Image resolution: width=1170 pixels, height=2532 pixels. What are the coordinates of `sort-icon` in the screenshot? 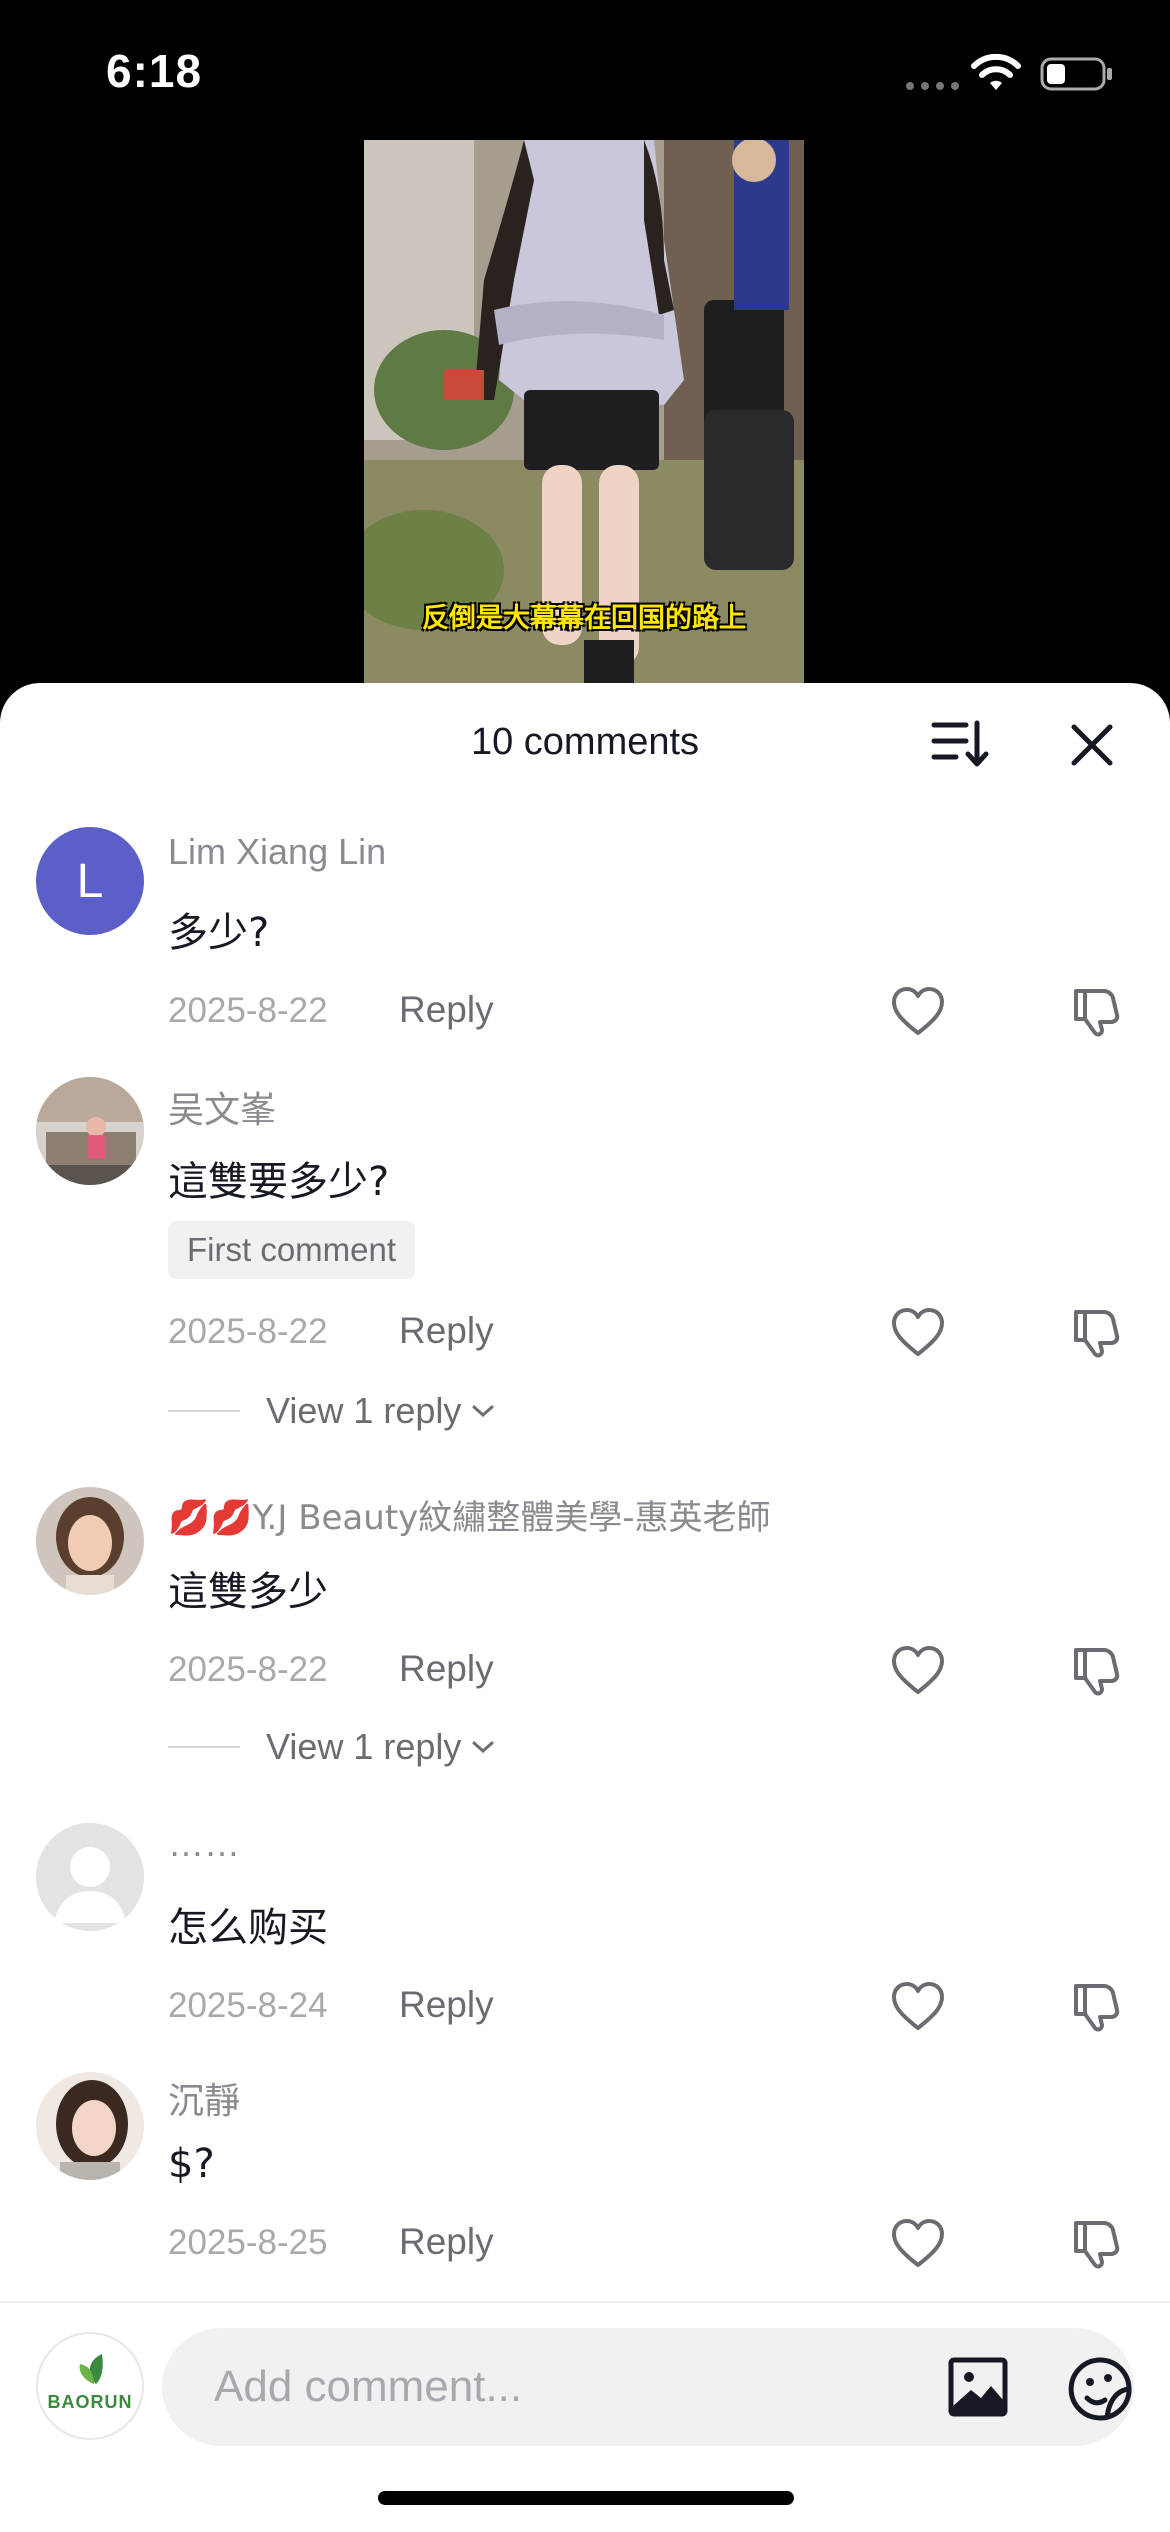 It's located at (960, 743).